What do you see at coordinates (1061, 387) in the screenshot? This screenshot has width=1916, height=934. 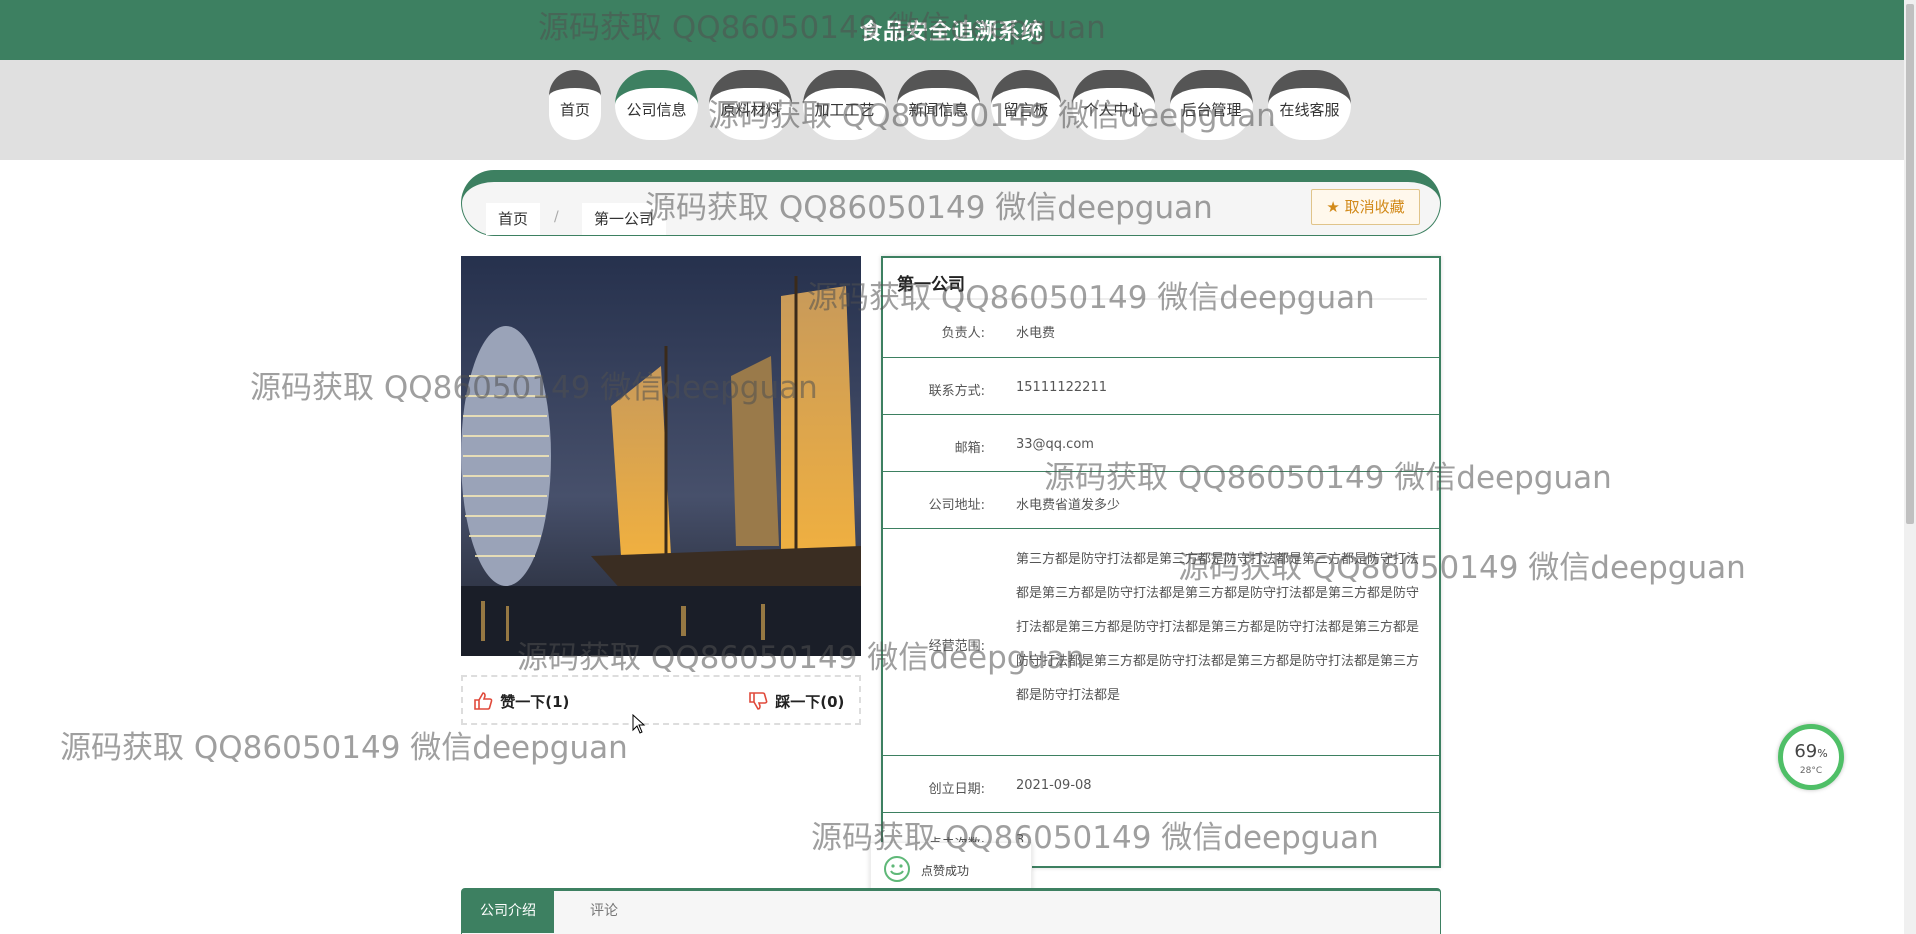 I see `field-value: 15111122211` at bounding box center [1061, 387].